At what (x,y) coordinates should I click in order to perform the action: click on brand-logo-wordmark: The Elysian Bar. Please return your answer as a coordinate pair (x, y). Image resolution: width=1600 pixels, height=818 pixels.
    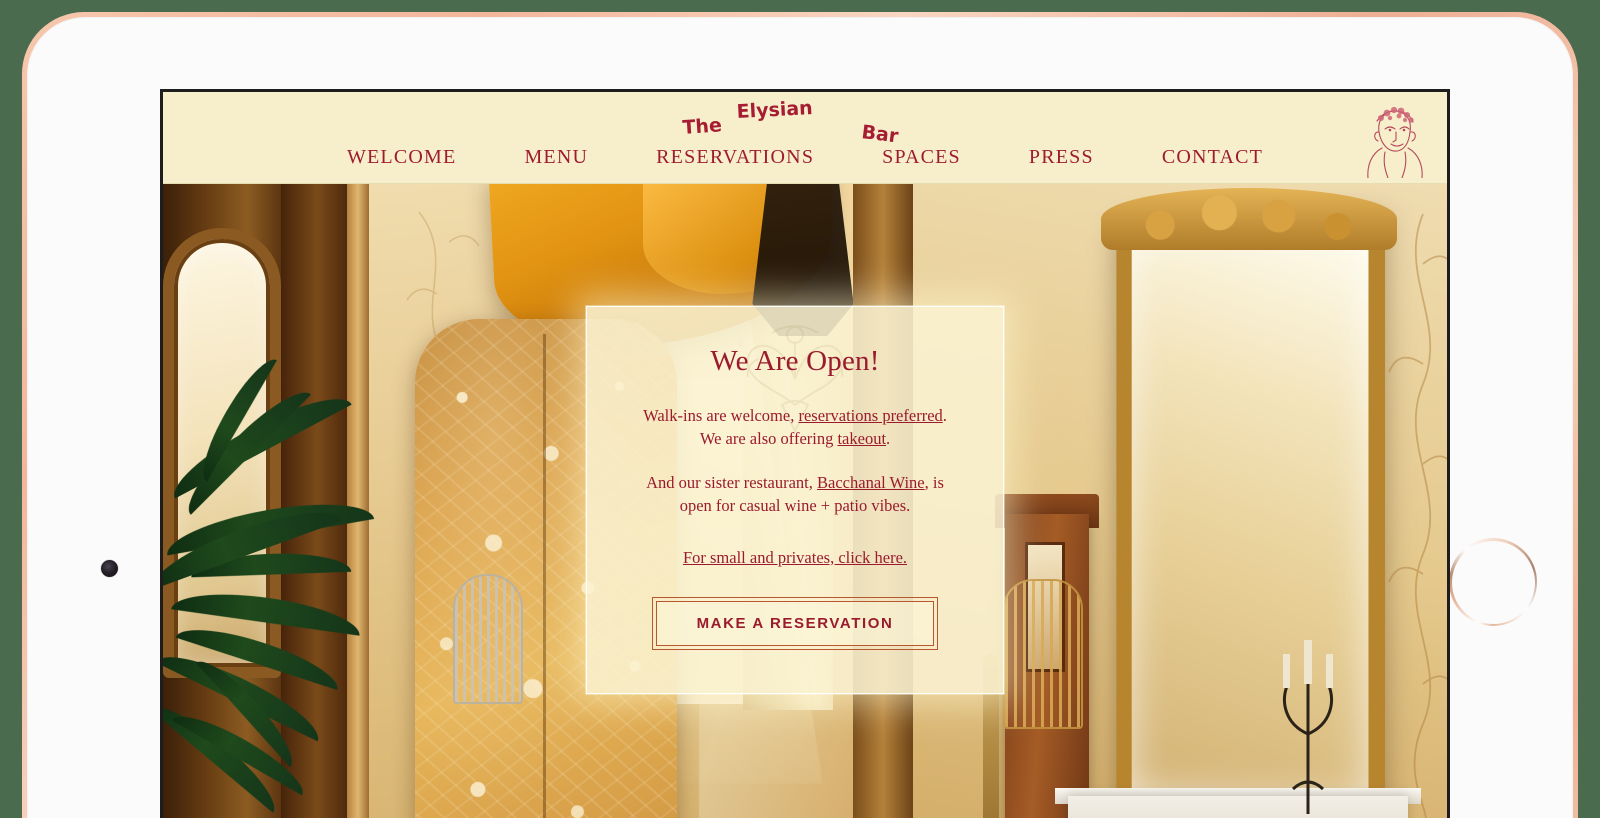
    Looking at the image, I should click on (791, 122).